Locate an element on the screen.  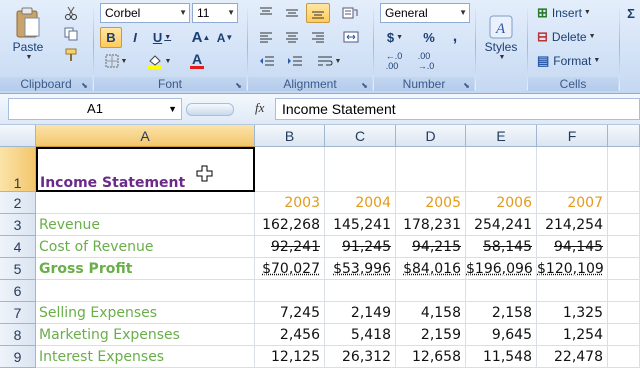
increase-indent-button is located at coordinates (295, 61).